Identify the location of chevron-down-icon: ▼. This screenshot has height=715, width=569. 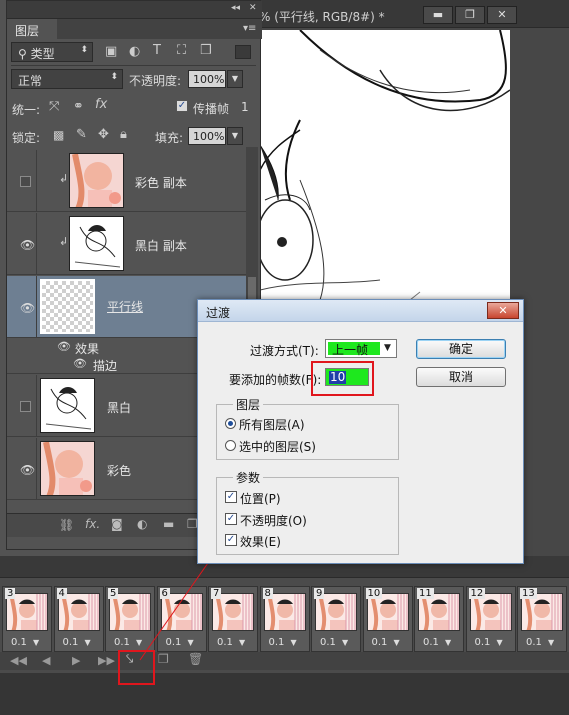
(387, 348).